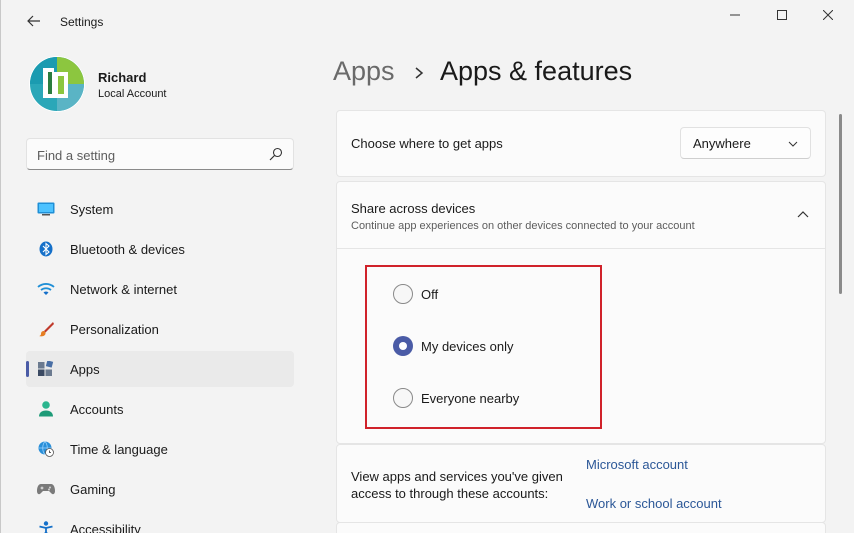  What do you see at coordinates (105, 527) in the screenshot?
I see `sidebar-item-label: Accessibility` at bounding box center [105, 527].